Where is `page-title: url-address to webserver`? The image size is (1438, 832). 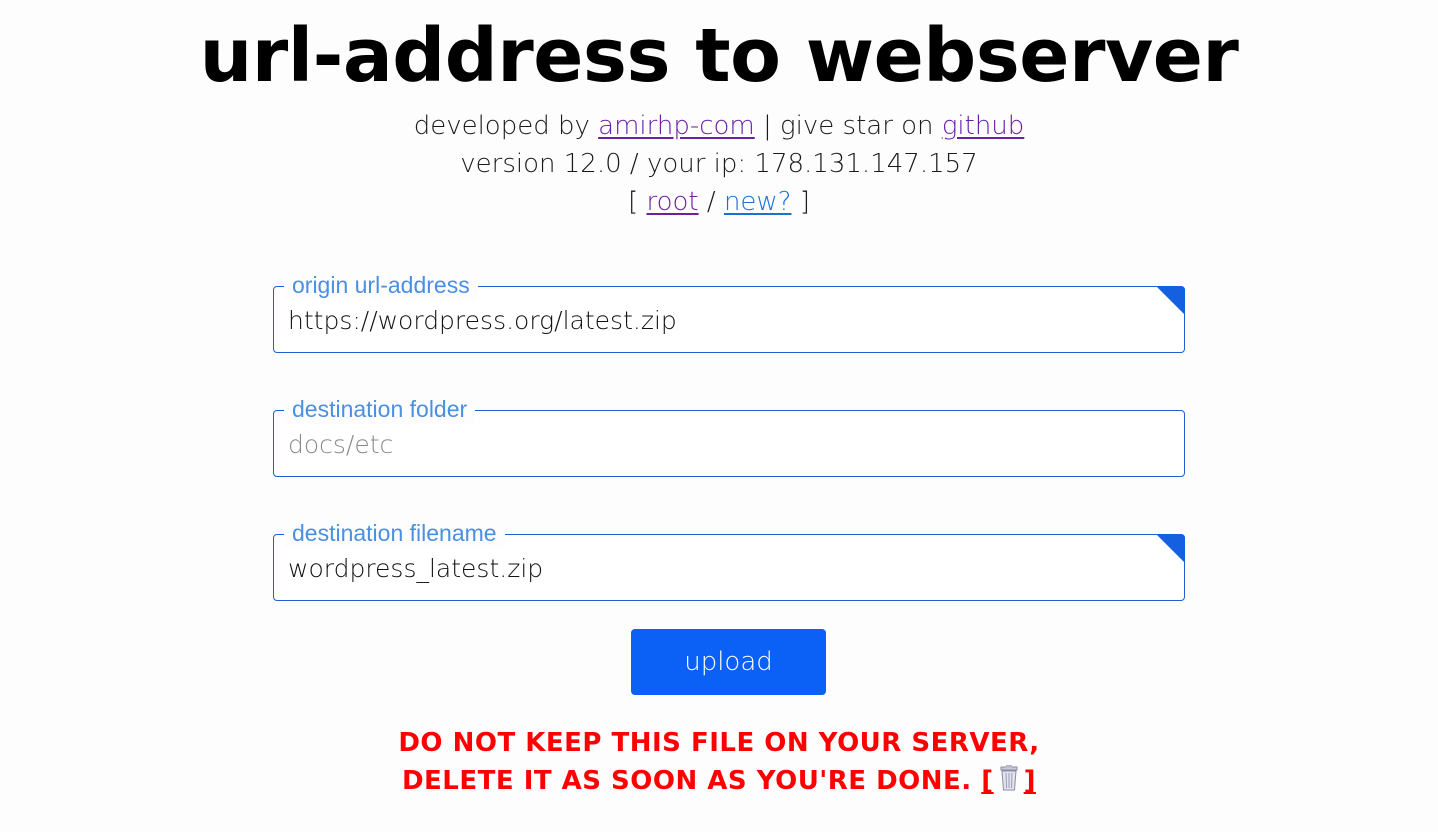 page-title: url-address to webserver is located at coordinates (719, 56).